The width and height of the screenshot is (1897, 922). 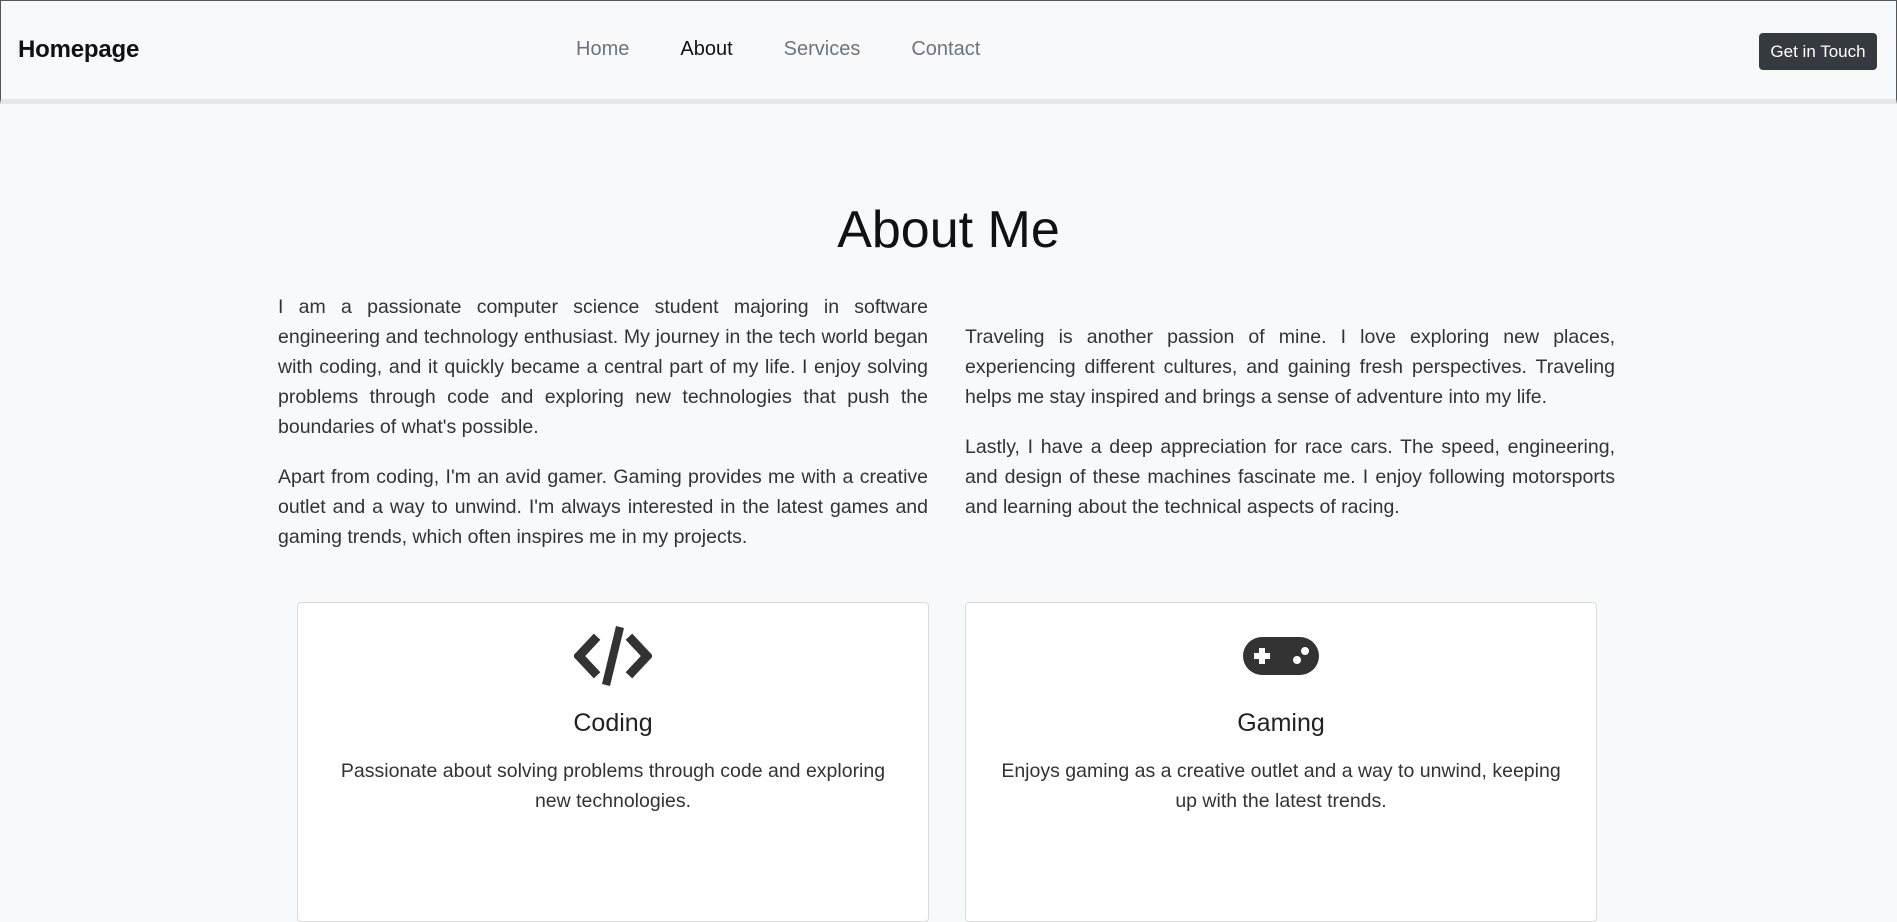 What do you see at coordinates (78, 50) in the screenshot?
I see `brand-logo: Homepage` at bounding box center [78, 50].